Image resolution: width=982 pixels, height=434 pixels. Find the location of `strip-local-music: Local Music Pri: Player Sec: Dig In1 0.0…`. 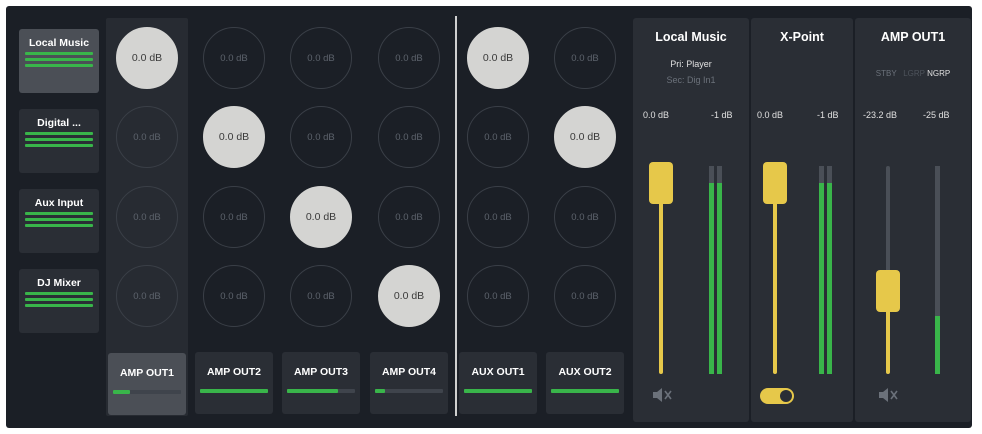

strip-local-music: Local Music Pri: Player Sec: Dig In1 0.0… is located at coordinates (691, 220).